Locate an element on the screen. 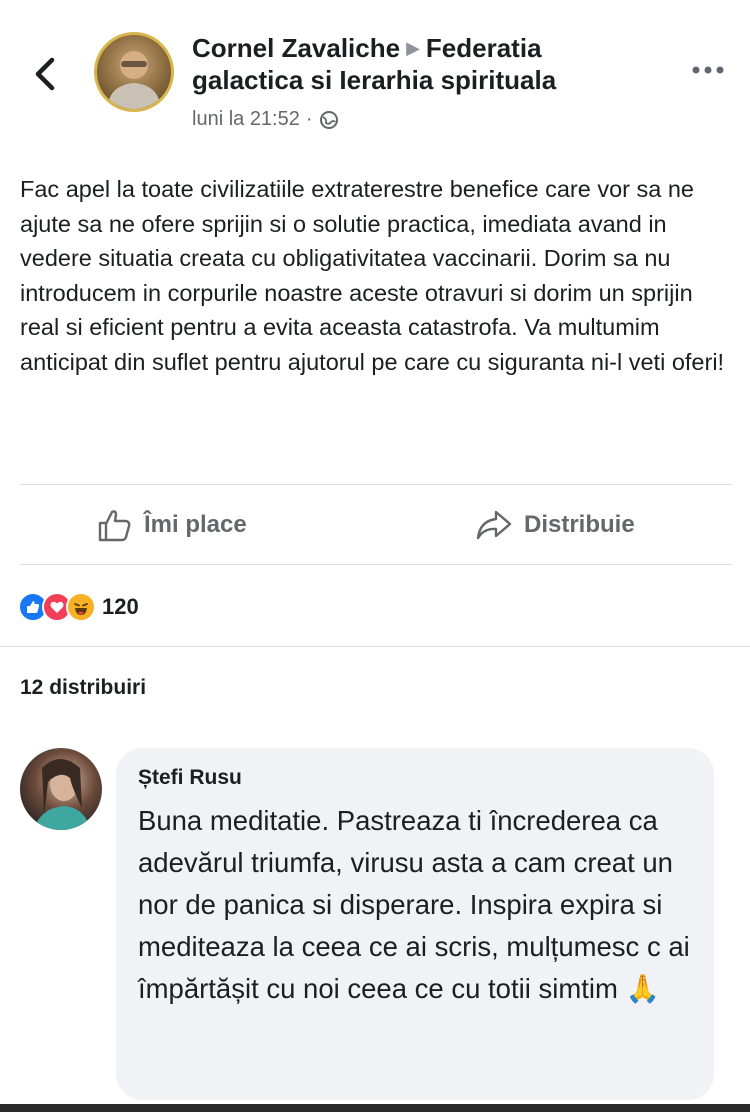 The image size is (750, 1112). more-options-button is located at coordinates (708, 70).